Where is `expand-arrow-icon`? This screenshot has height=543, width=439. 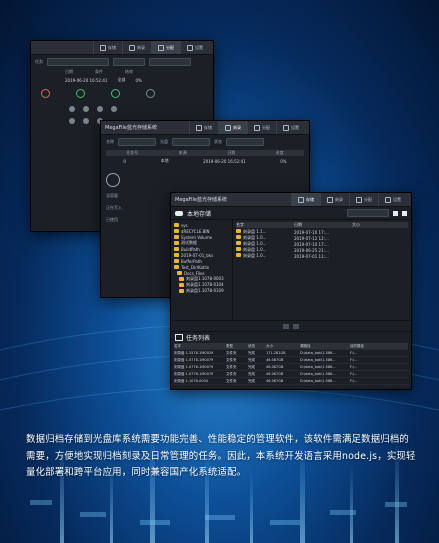
expand-arrow-icon is located at coordinates (296, 326).